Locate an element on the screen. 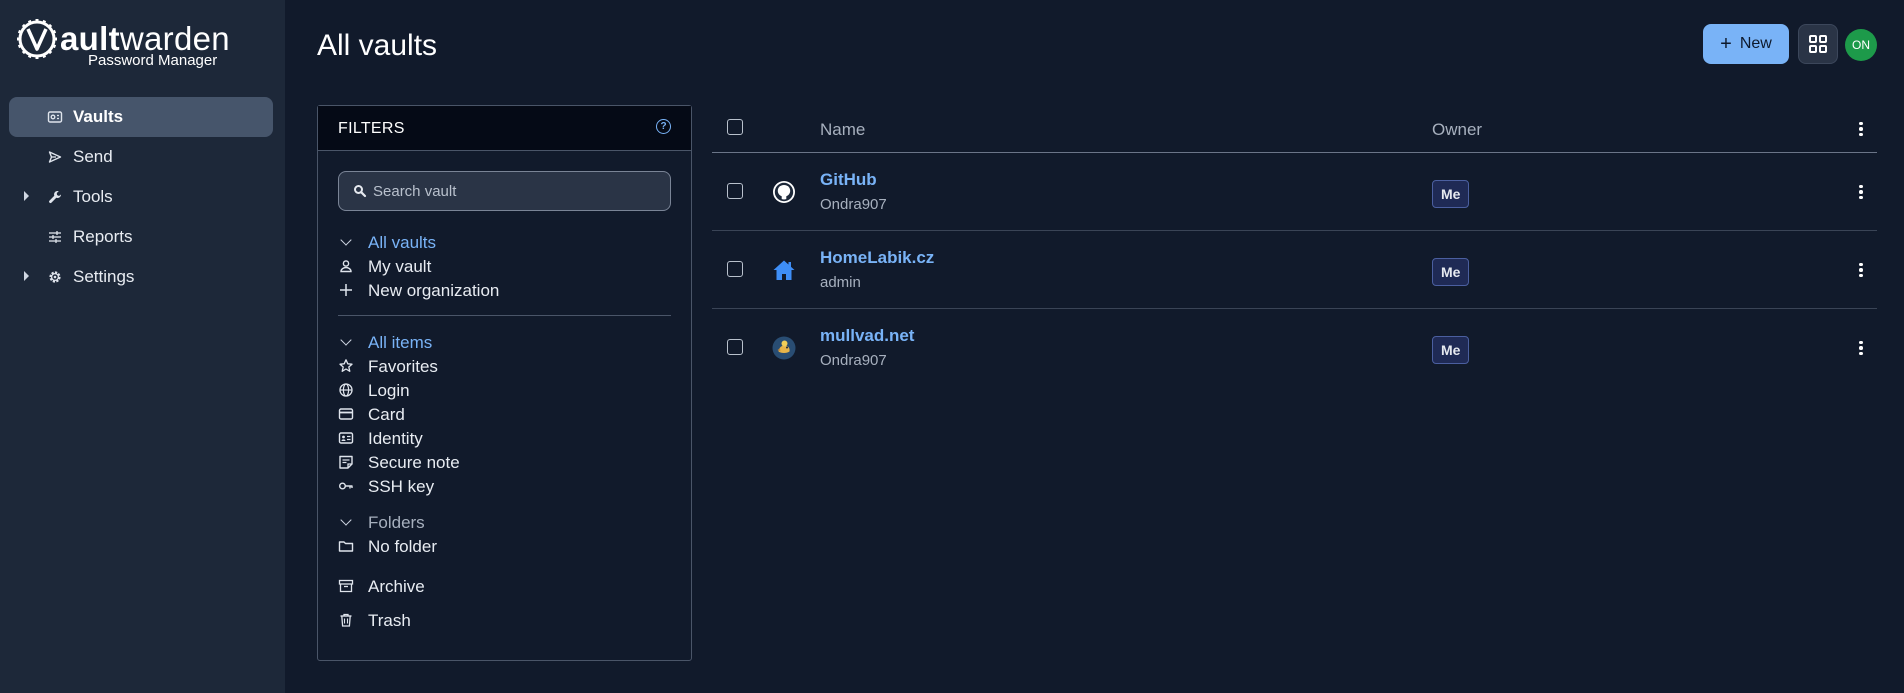 This screenshot has height=693, width=1904. new-button: + New is located at coordinates (1746, 44).